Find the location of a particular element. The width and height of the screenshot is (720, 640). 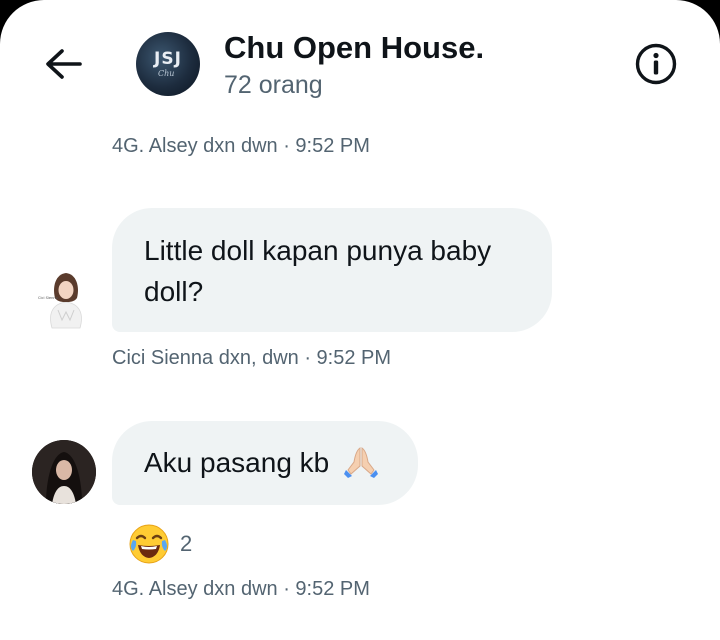

message-text: Aku pasang kb is located at coordinates (237, 462).